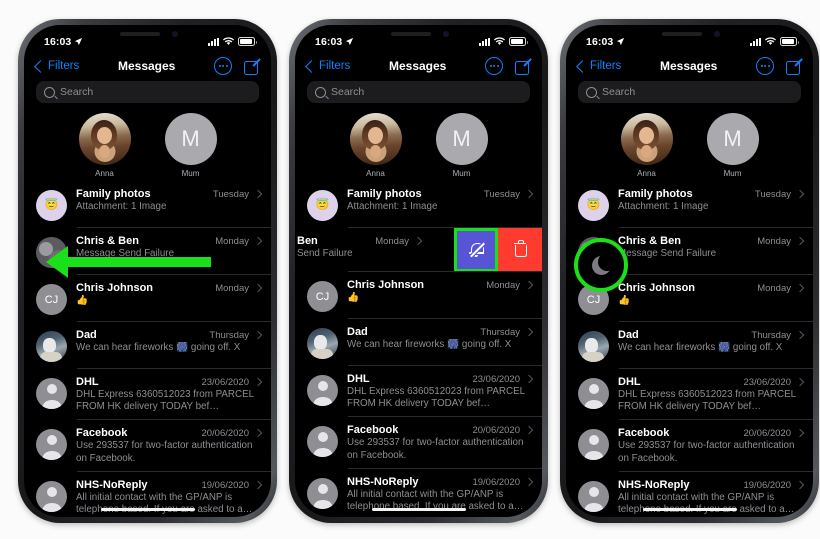 This screenshot has width=820, height=539. What do you see at coordinates (429, 344) in the screenshot?
I see `conversation-preview: We can hear fireworks 🎆 going off. X` at bounding box center [429, 344].